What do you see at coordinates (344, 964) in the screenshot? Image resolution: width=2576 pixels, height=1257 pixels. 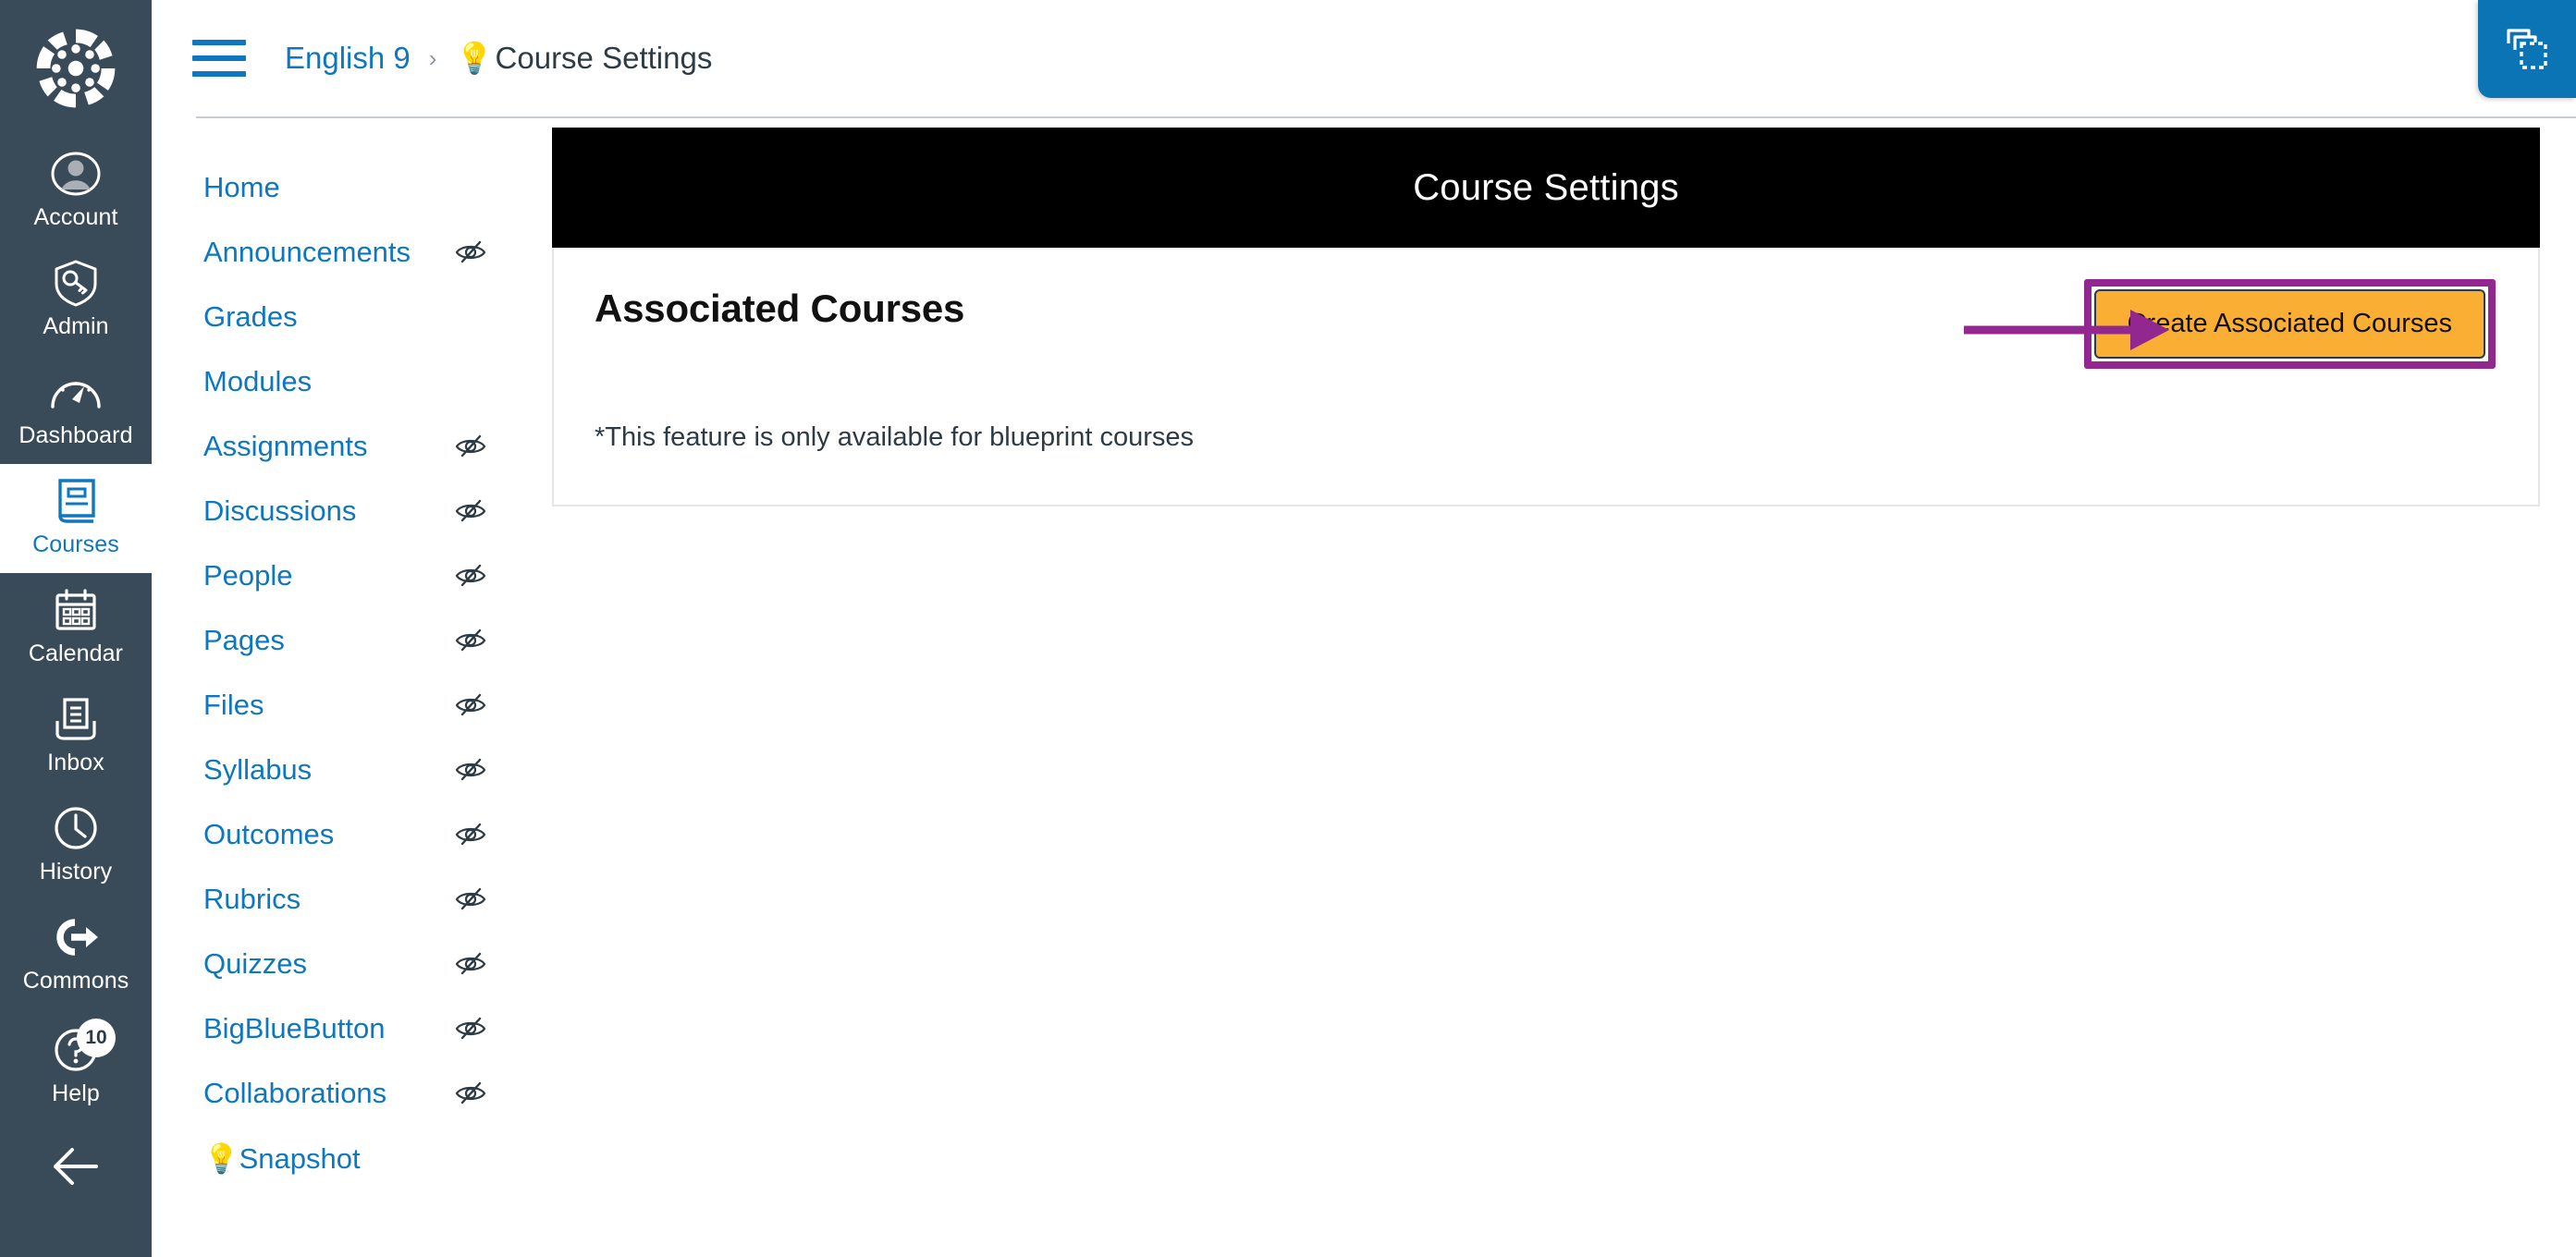 I see `course-nav-item-quizzes: Quizzes` at bounding box center [344, 964].